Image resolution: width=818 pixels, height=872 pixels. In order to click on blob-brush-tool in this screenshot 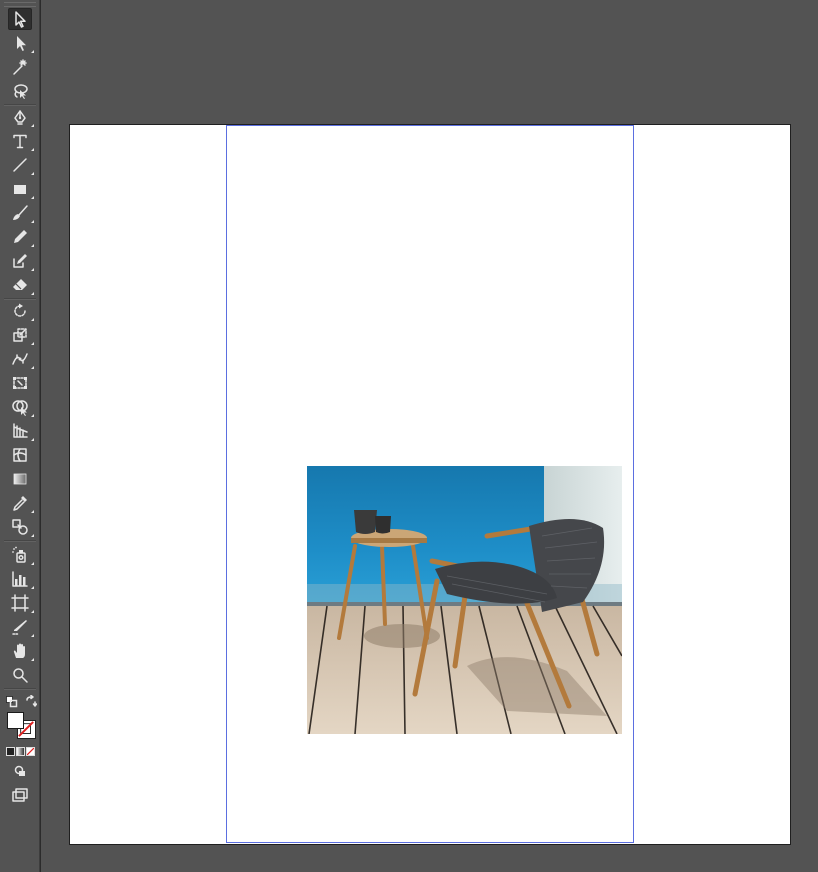, I will do `click(21, 261)`.